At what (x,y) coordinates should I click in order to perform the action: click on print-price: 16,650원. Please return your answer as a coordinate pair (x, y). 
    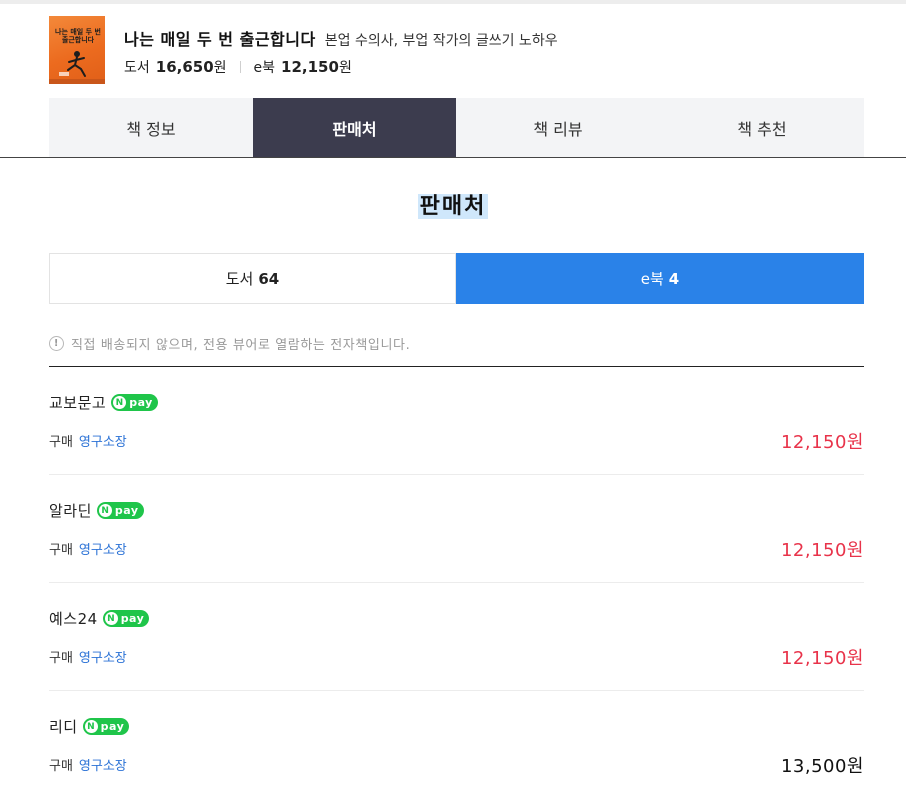
    Looking at the image, I should click on (191, 67).